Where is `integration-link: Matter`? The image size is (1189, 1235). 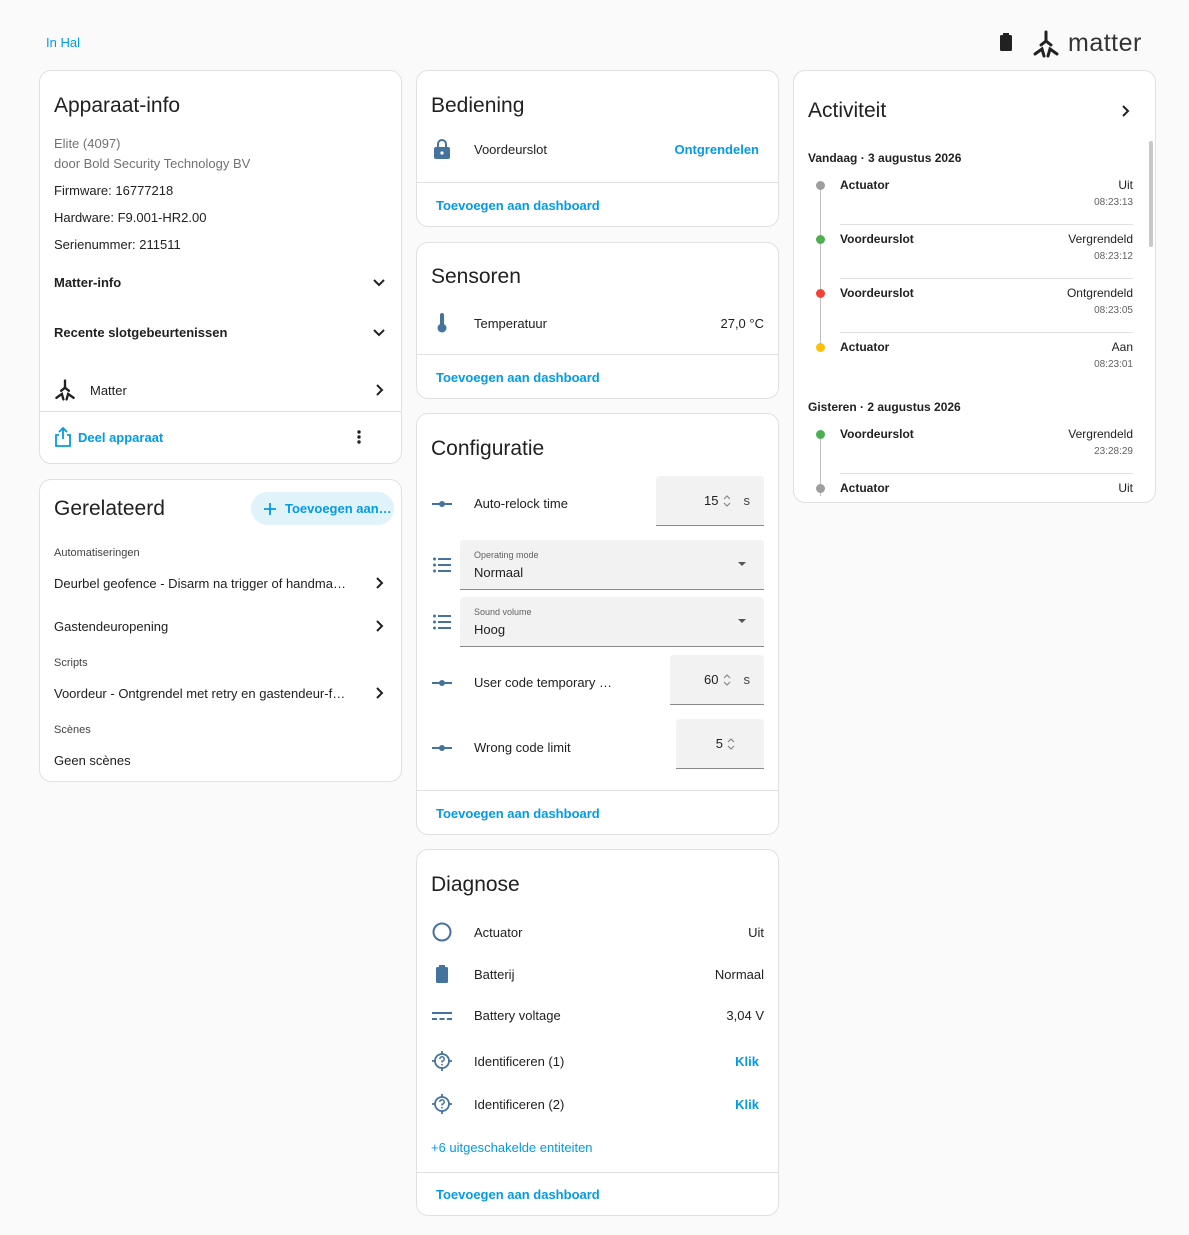 integration-link: Matter is located at coordinates (220, 390).